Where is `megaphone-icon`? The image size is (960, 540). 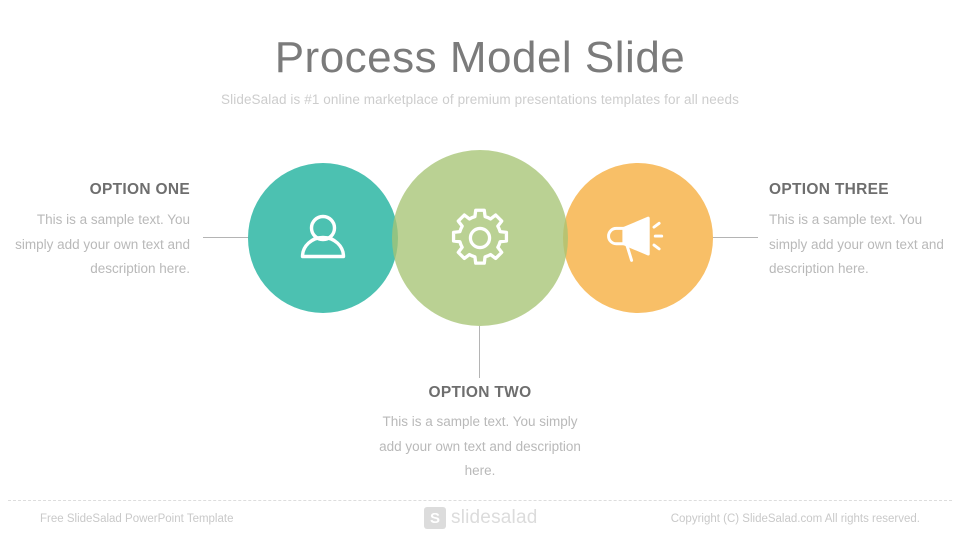 megaphone-icon is located at coordinates (638, 238).